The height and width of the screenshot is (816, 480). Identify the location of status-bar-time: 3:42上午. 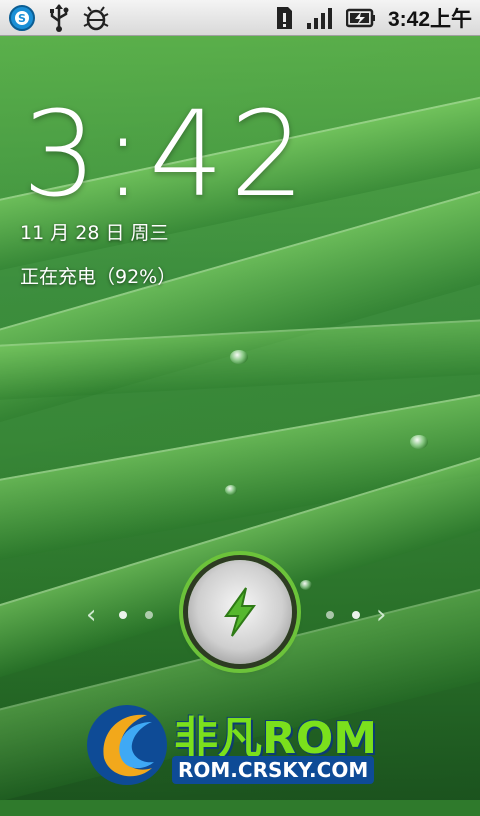
(429, 19).